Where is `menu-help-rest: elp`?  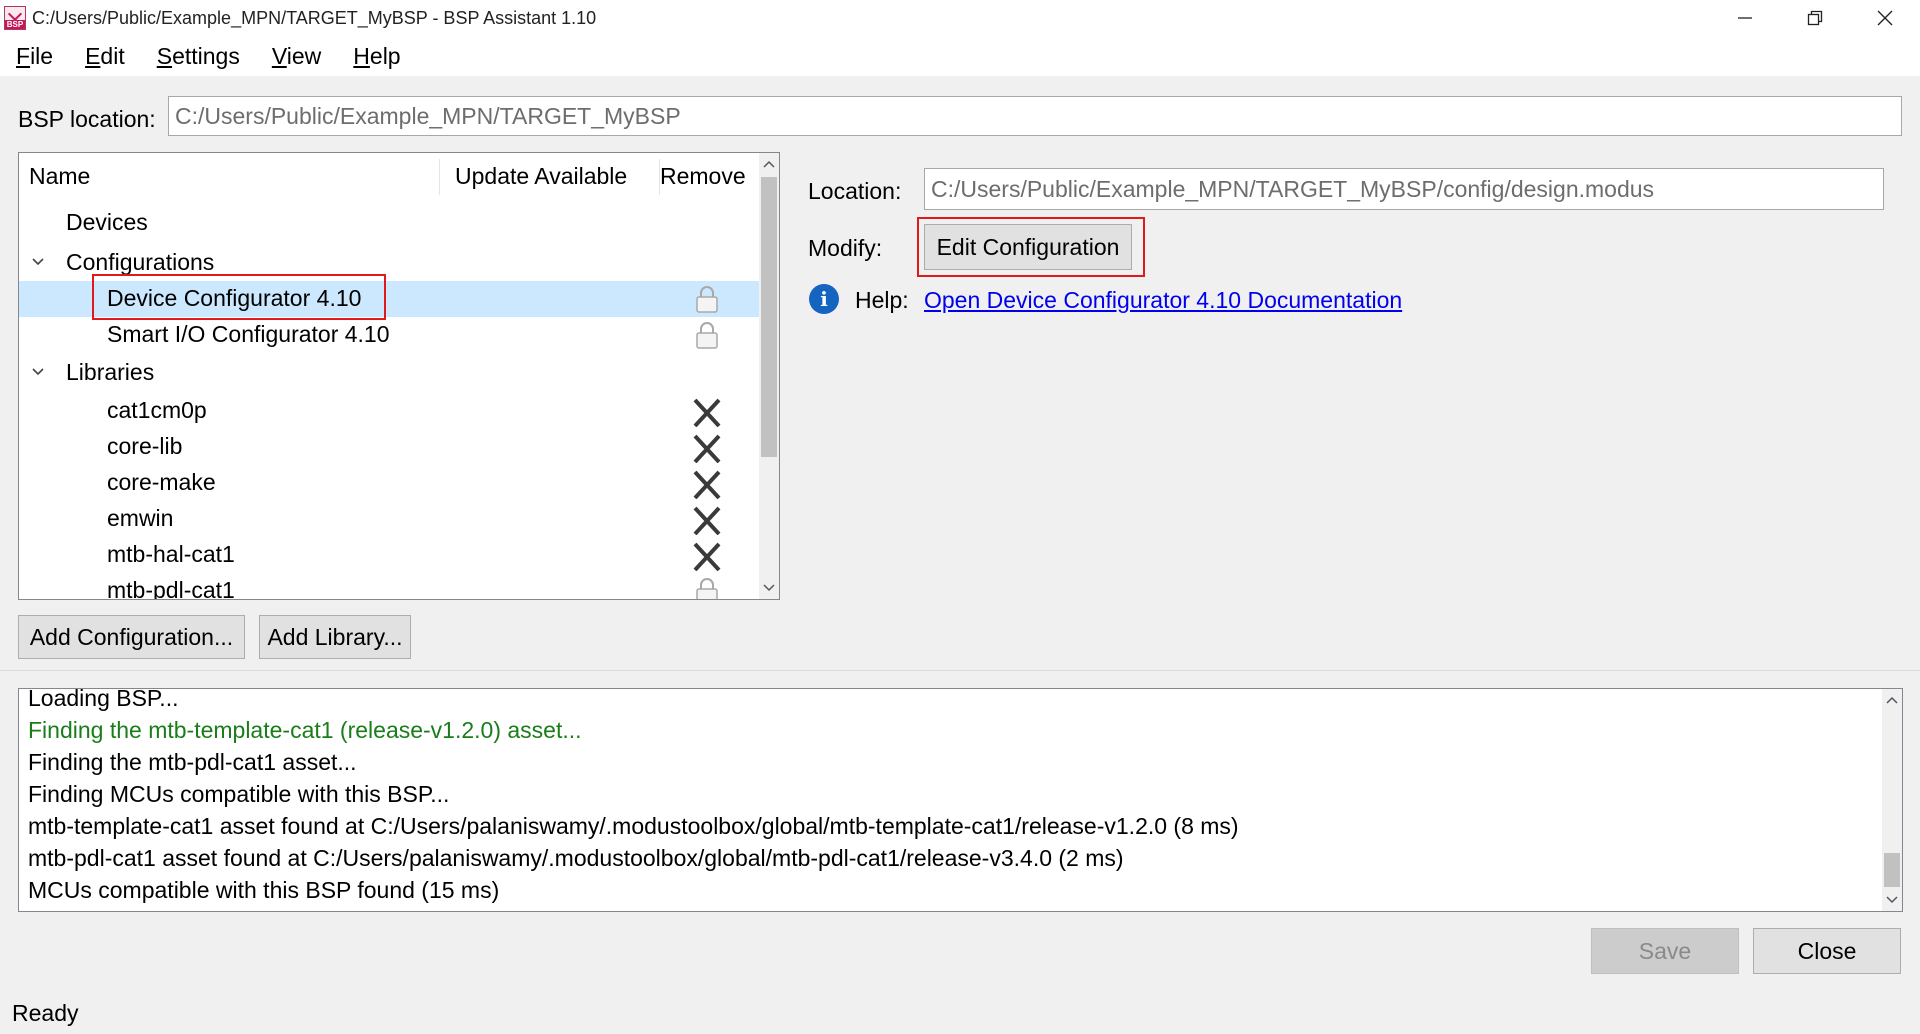
menu-help-rest: elp is located at coordinates (385, 55).